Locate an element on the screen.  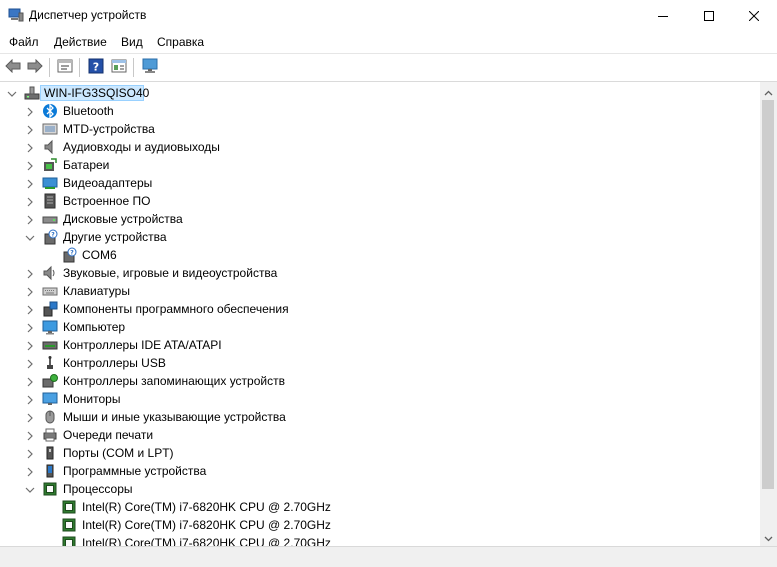
tree-category: Процессоры is located at coordinates (380, 489).